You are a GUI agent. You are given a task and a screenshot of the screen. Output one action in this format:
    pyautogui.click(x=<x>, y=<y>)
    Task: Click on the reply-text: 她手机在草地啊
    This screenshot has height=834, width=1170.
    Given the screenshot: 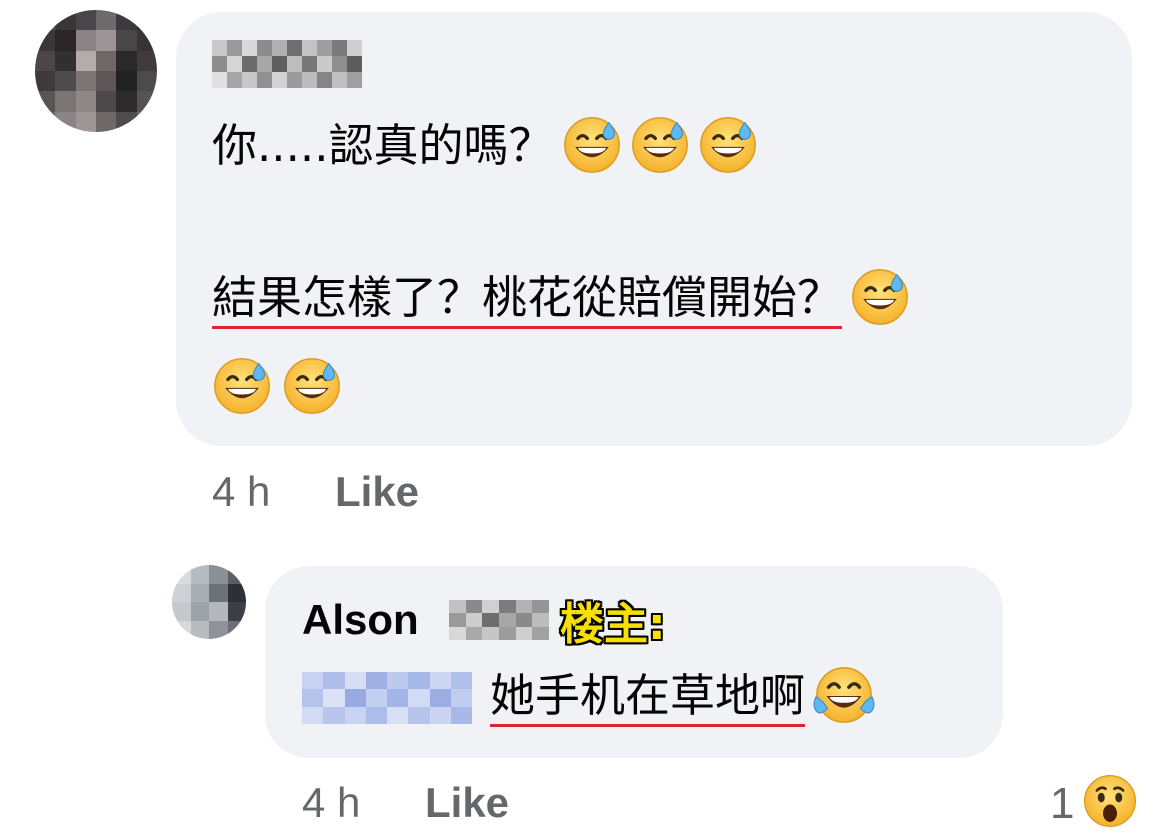 What is the action you would take?
    pyautogui.click(x=682, y=698)
    